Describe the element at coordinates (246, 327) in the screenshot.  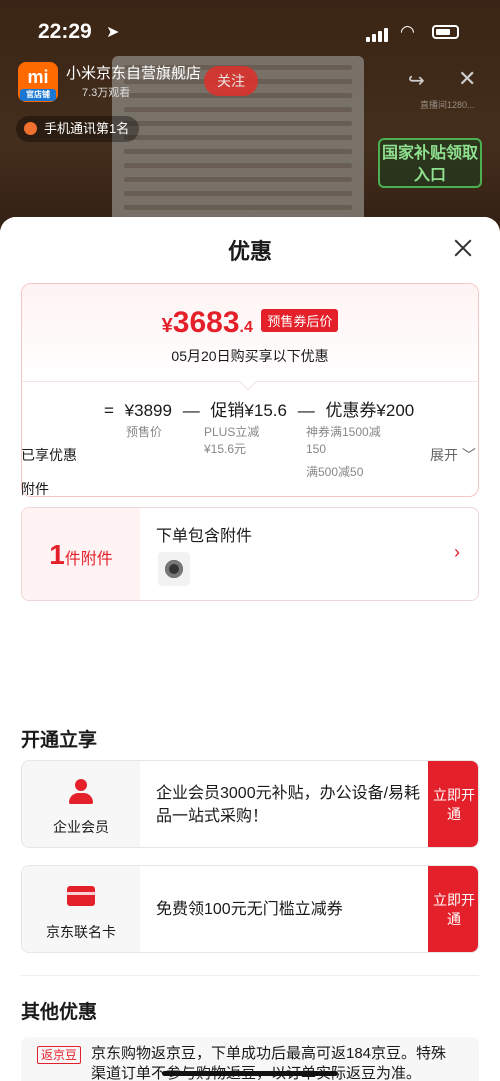
I see `price-decimal: .4` at that location.